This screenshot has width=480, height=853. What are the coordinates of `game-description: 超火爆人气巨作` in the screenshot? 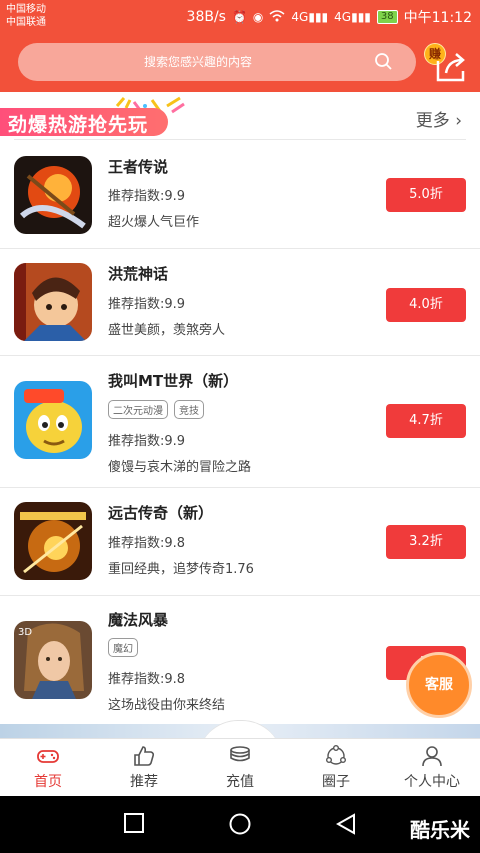 It's located at (154, 222).